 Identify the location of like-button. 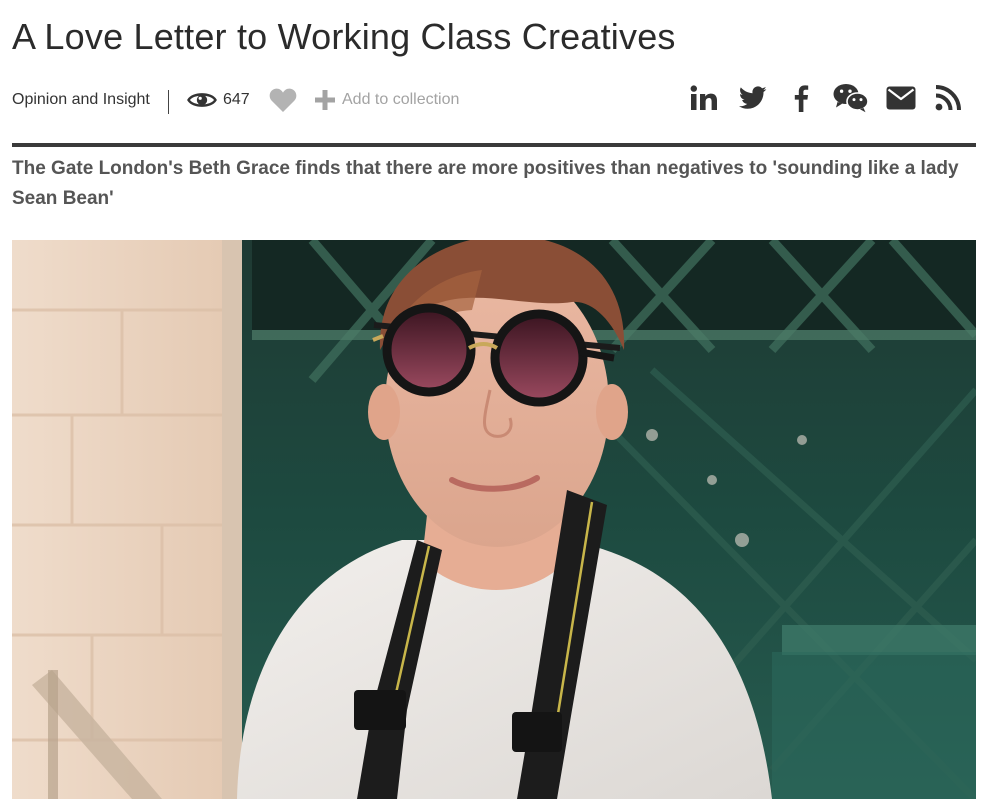
(283, 102).